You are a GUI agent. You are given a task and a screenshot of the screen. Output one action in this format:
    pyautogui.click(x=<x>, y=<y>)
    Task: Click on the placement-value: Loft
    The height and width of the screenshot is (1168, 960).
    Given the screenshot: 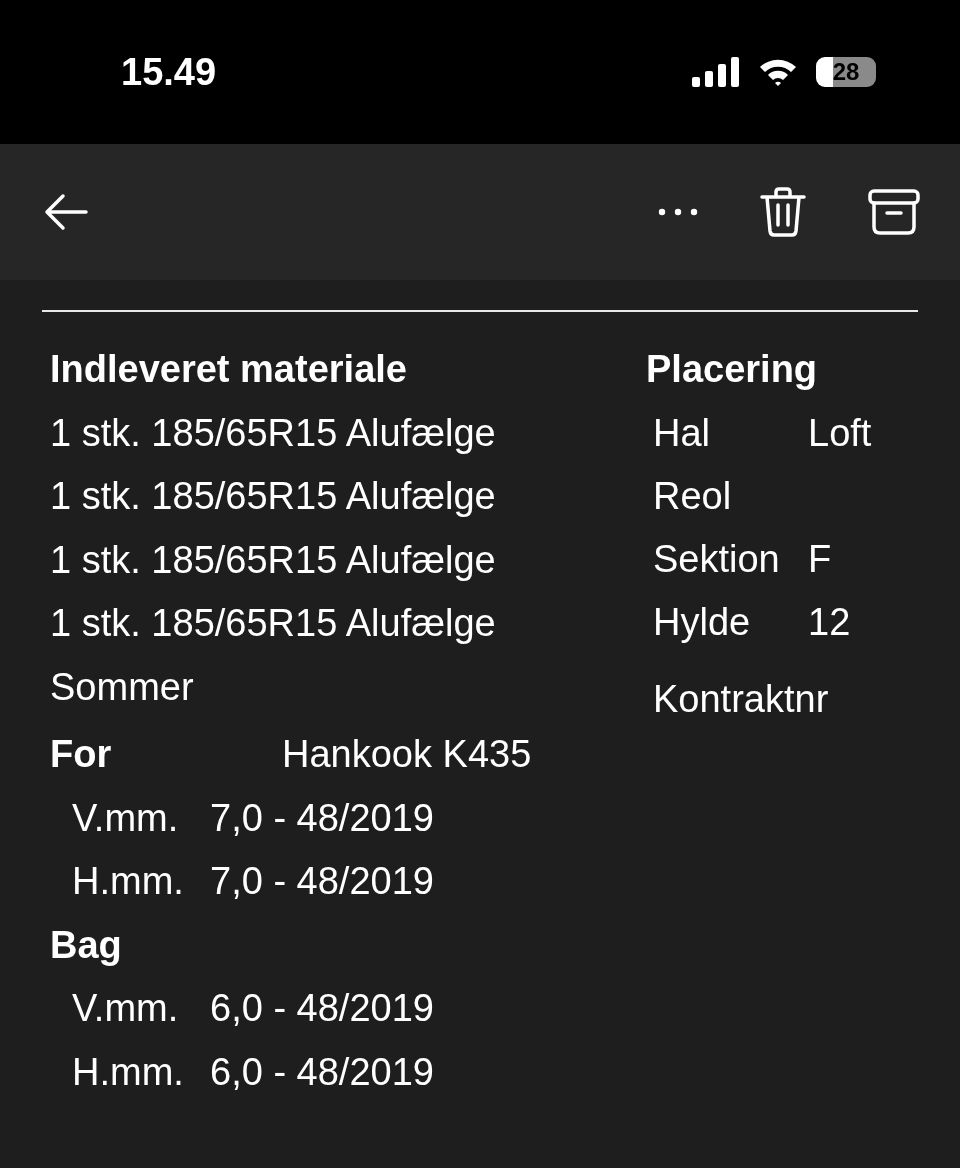 What is the action you would take?
    pyautogui.click(x=840, y=433)
    